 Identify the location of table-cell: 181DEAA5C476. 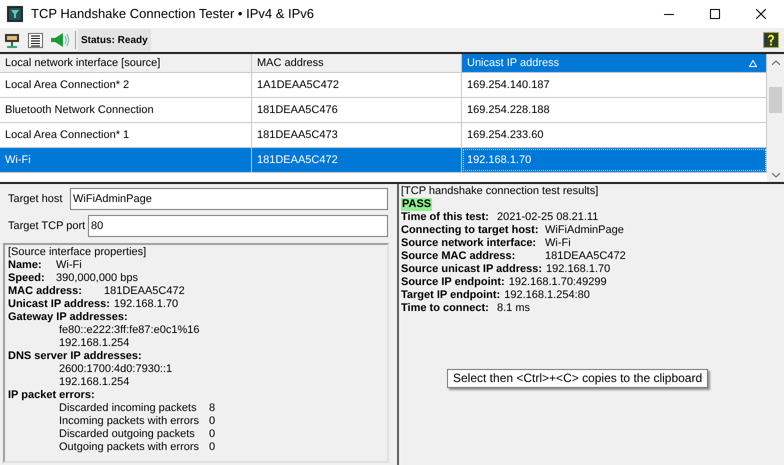
(357, 110).